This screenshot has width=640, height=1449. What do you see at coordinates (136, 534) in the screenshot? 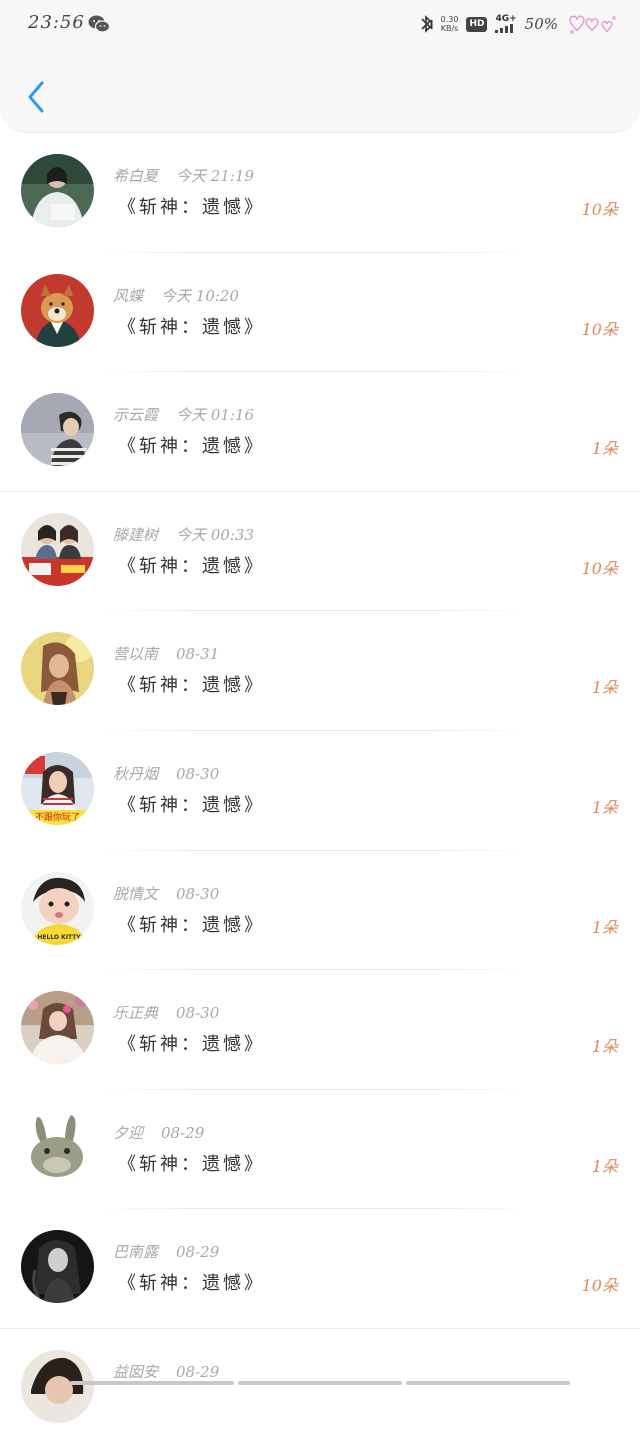
I see `sender-name: 滕建树` at bounding box center [136, 534].